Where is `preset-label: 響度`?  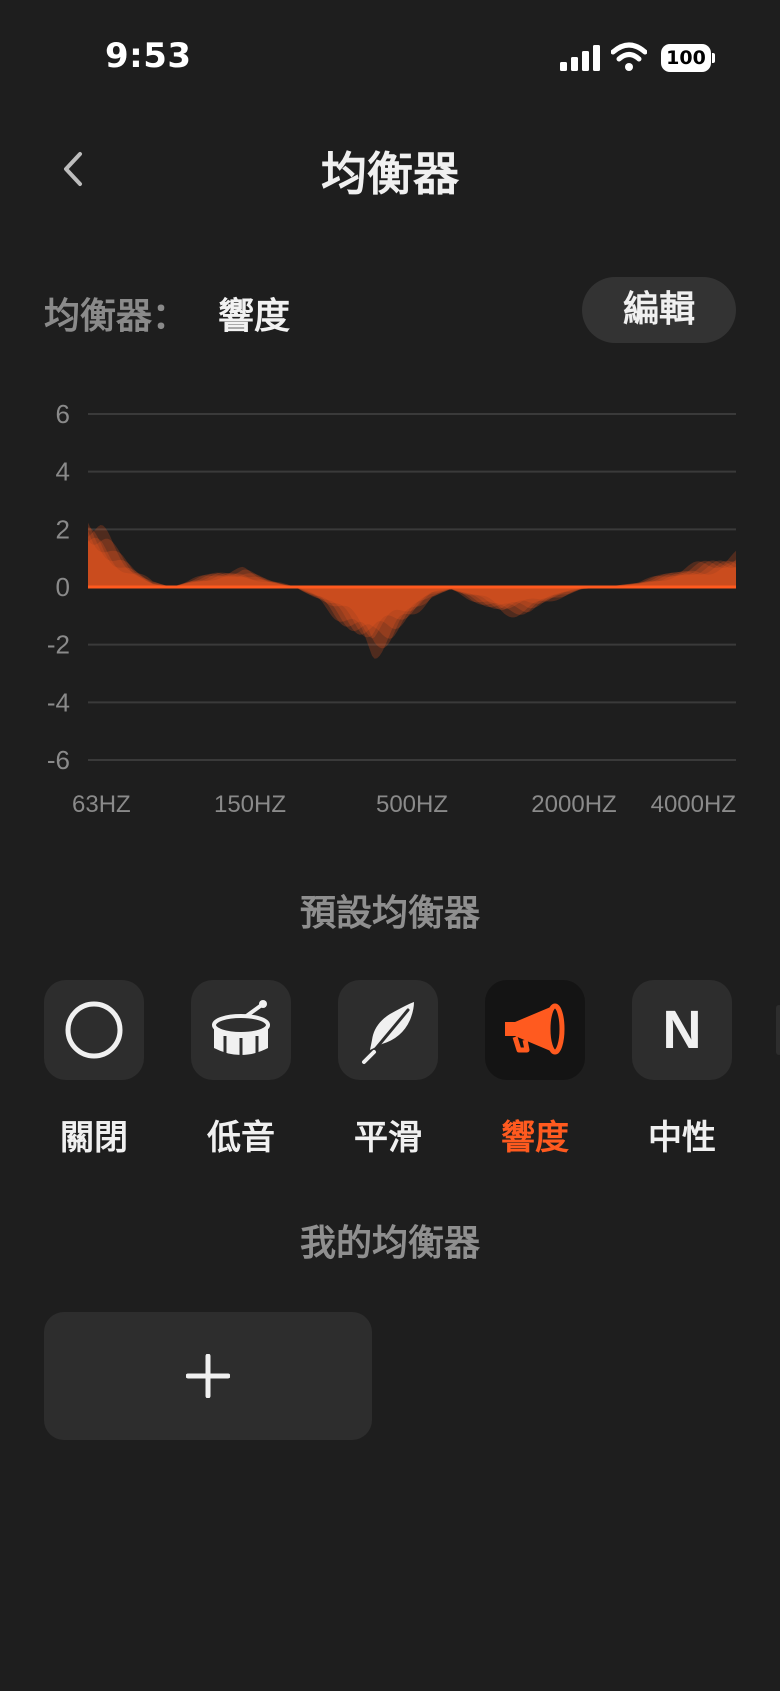 preset-label: 響度 is located at coordinates (535, 1138).